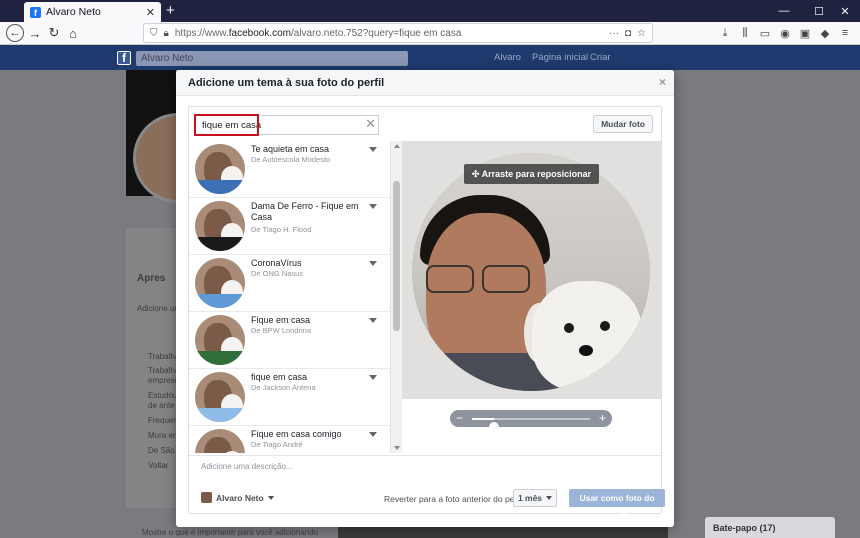  Describe the element at coordinates (154, 33) in the screenshot. I see `shield-icon: ⛉` at that location.